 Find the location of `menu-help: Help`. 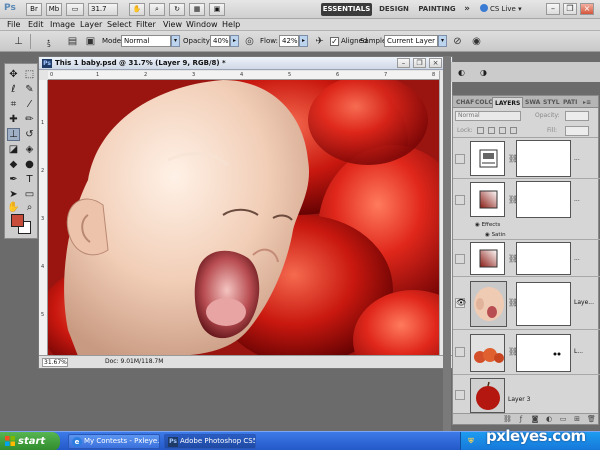

menu-help: Help is located at coordinates (231, 25).